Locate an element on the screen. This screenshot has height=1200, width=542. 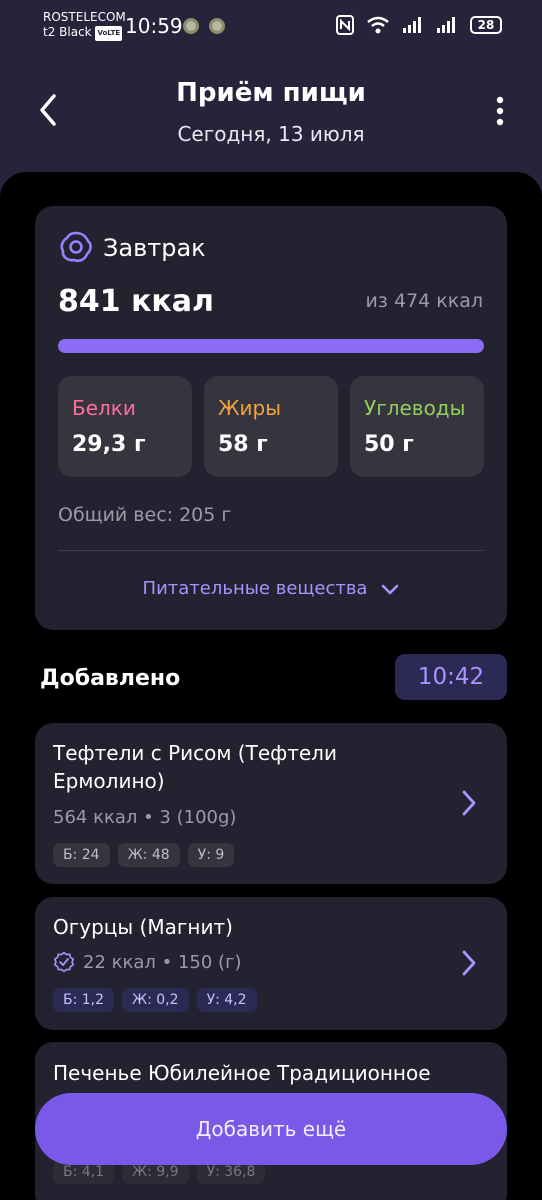
battery-icon: 28 is located at coordinates (486, 25).